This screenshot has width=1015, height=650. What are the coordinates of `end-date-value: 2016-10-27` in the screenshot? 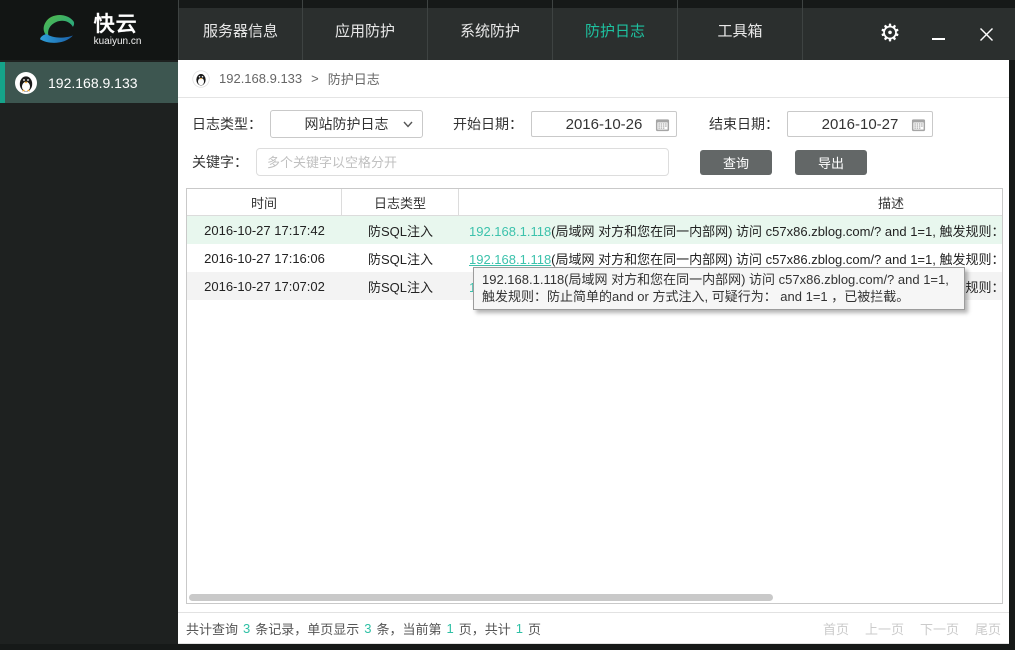 It's located at (860, 124).